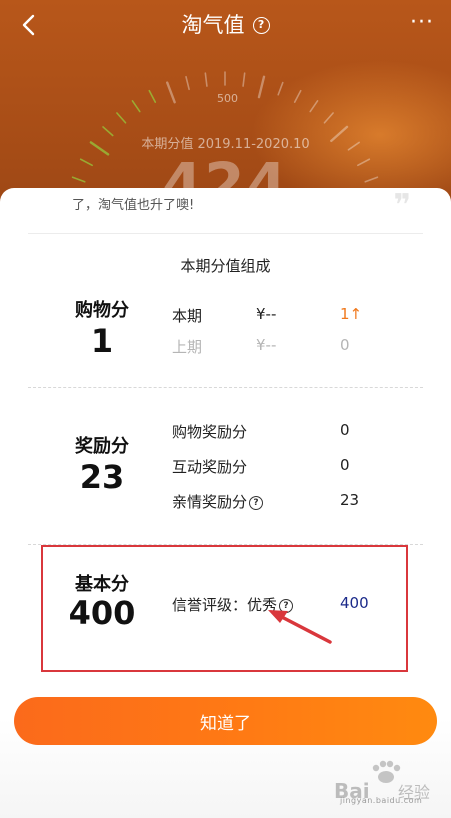 Image resolution: width=451 pixels, height=818 pixels. I want to click on gauge-mark: 500, so click(227, 98).